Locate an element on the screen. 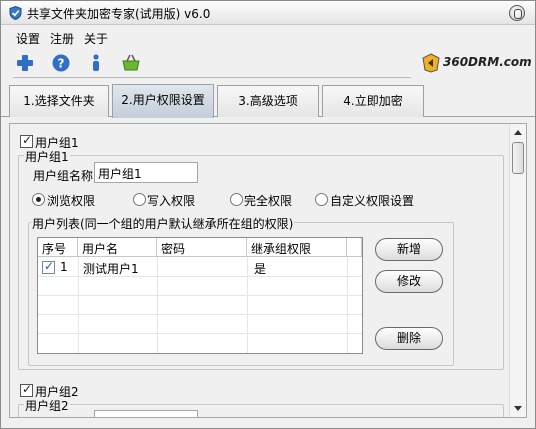  basket-icon is located at coordinates (131, 63).